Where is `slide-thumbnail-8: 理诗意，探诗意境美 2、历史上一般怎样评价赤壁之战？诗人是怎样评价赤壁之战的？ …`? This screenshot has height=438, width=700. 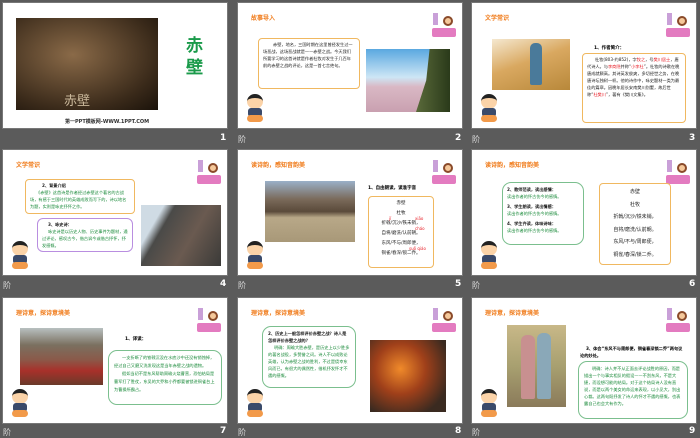
slide-thumbnail-8: 理诗意，探诗意境美 2、历史上一般怎样评价赤壁之战？诗人是怎样评价赤壁之战的？ … is located at coordinates (350, 360).